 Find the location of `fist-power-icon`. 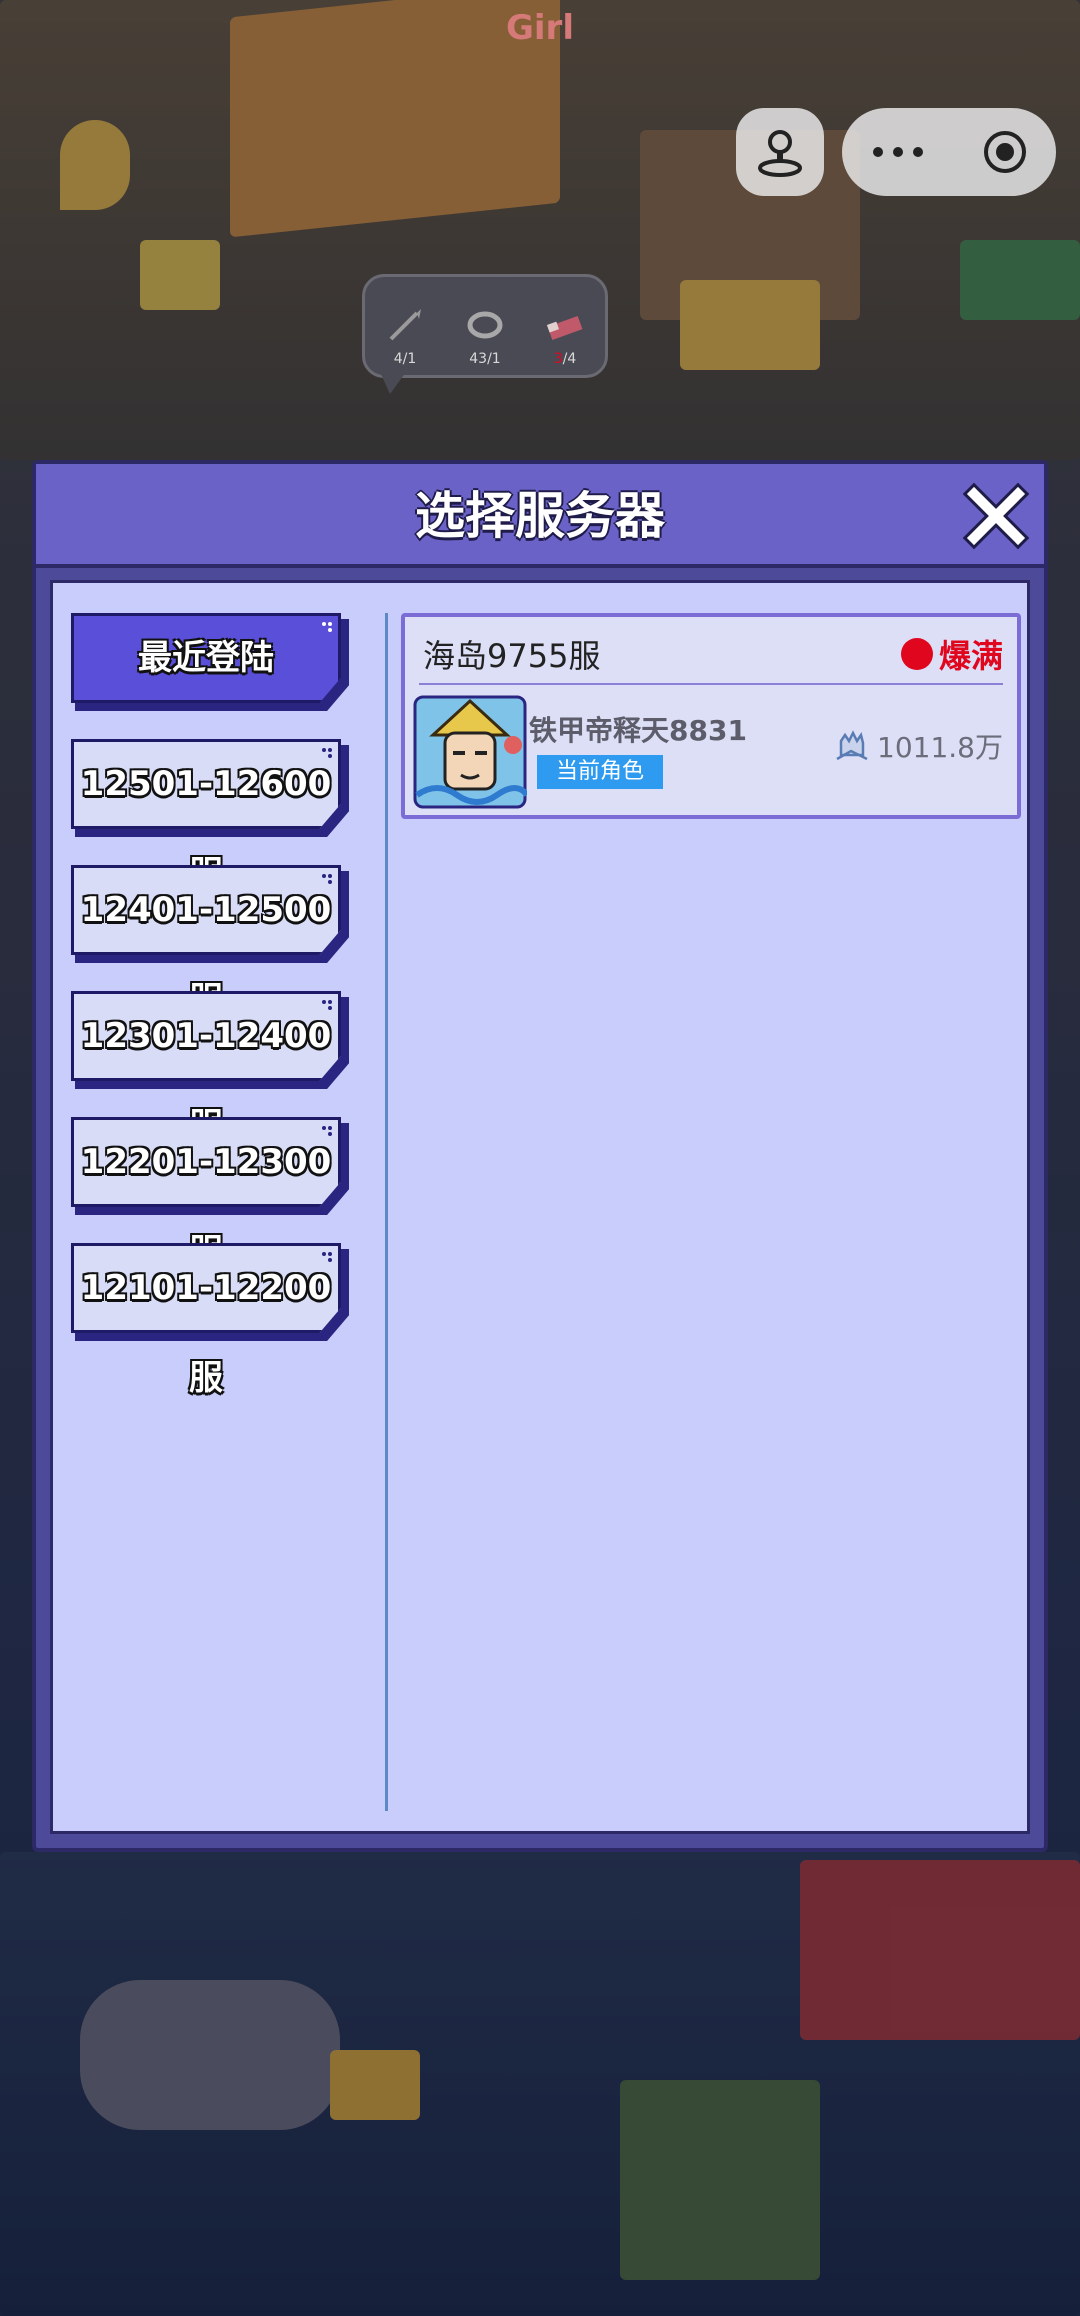

fist-power-icon is located at coordinates (852, 745).